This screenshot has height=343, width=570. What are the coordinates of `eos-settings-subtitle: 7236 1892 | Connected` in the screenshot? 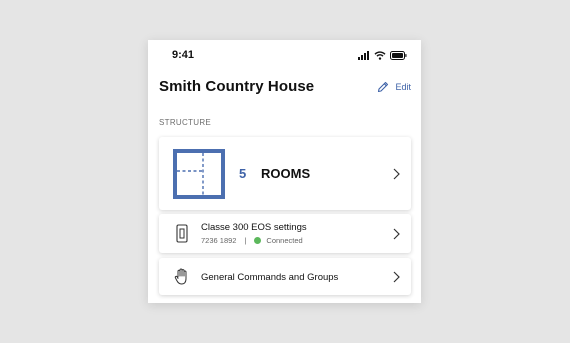 It's located at (252, 240).